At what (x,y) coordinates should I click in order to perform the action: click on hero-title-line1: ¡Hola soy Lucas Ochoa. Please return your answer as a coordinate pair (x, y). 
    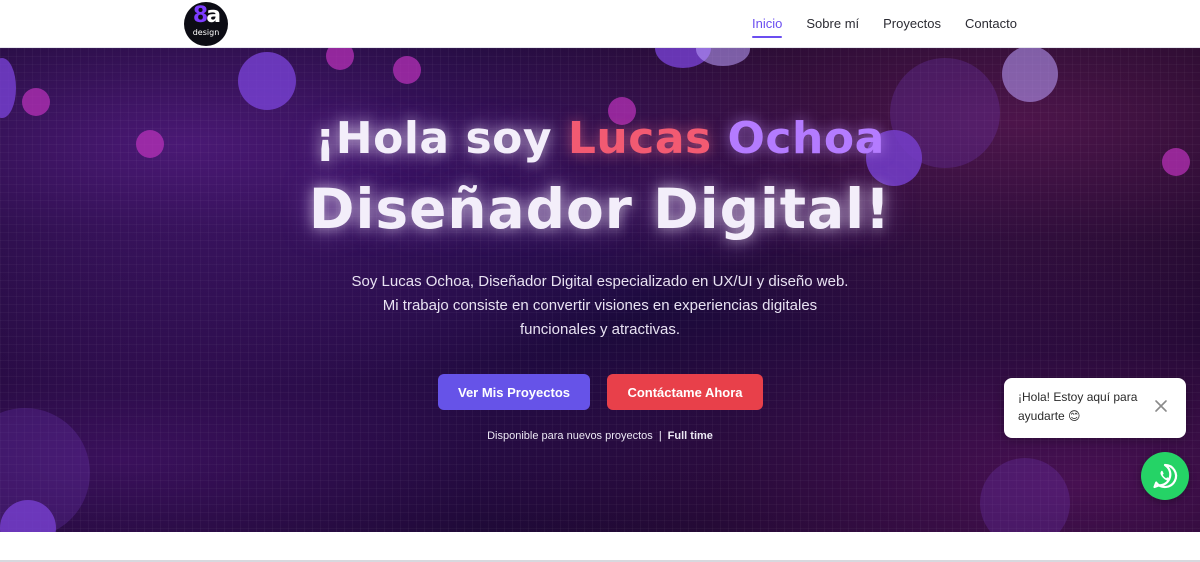
    Looking at the image, I should click on (600, 139).